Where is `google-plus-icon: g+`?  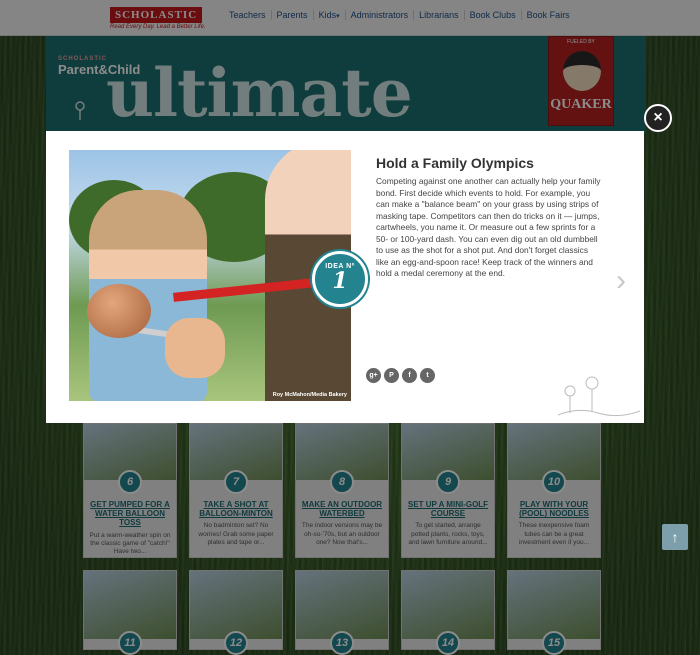
google-plus-icon: g+ is located at coordinates (373, 375).